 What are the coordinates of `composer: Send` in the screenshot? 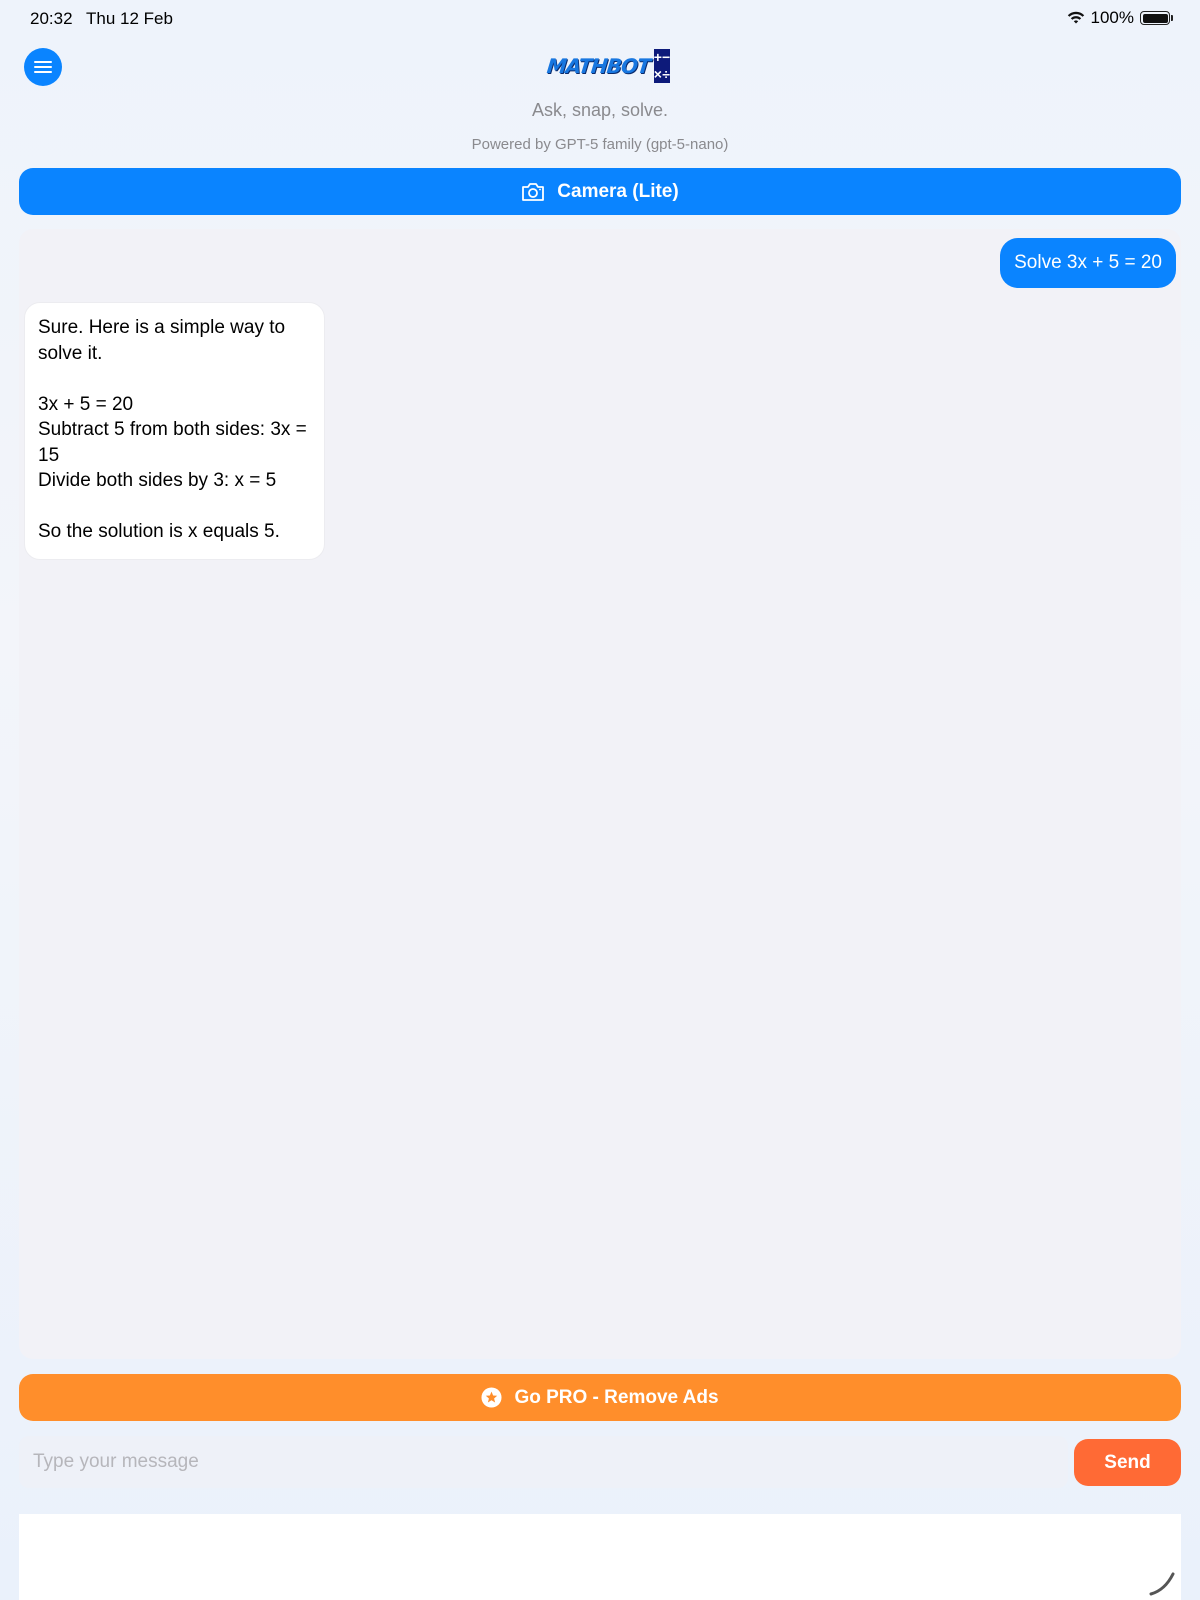 It's located at (600, 1462).